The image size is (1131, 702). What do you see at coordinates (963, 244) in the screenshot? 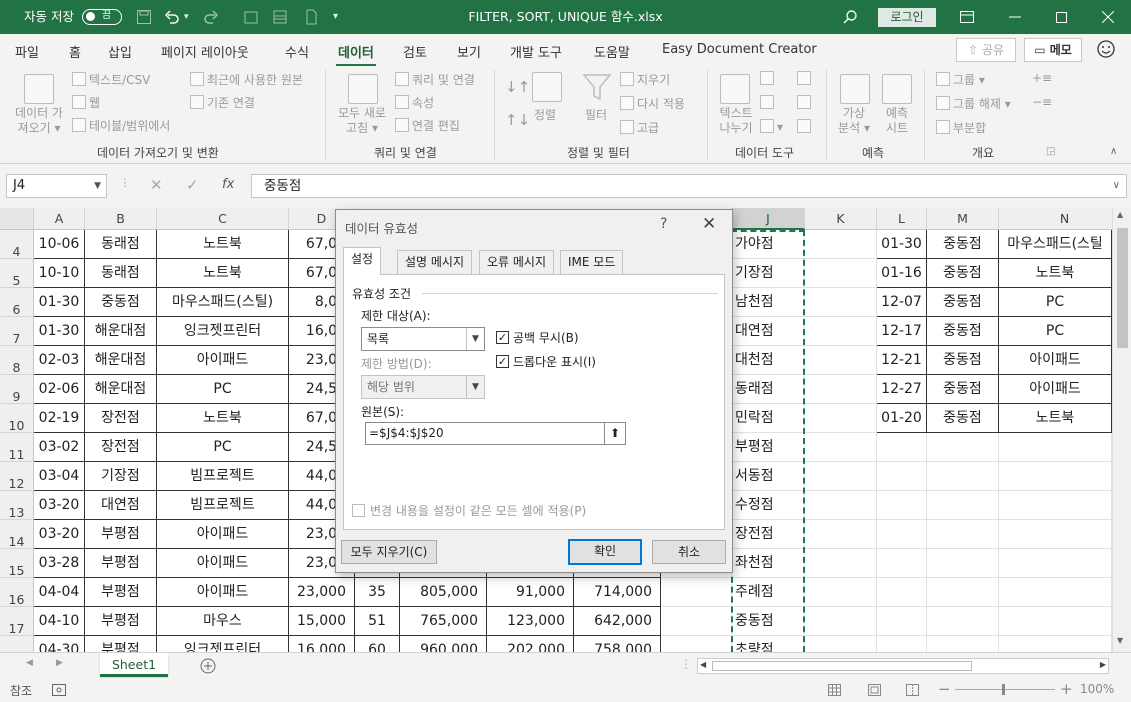
I see `cell-m4: 중동점` at bounding box center [963, 244].